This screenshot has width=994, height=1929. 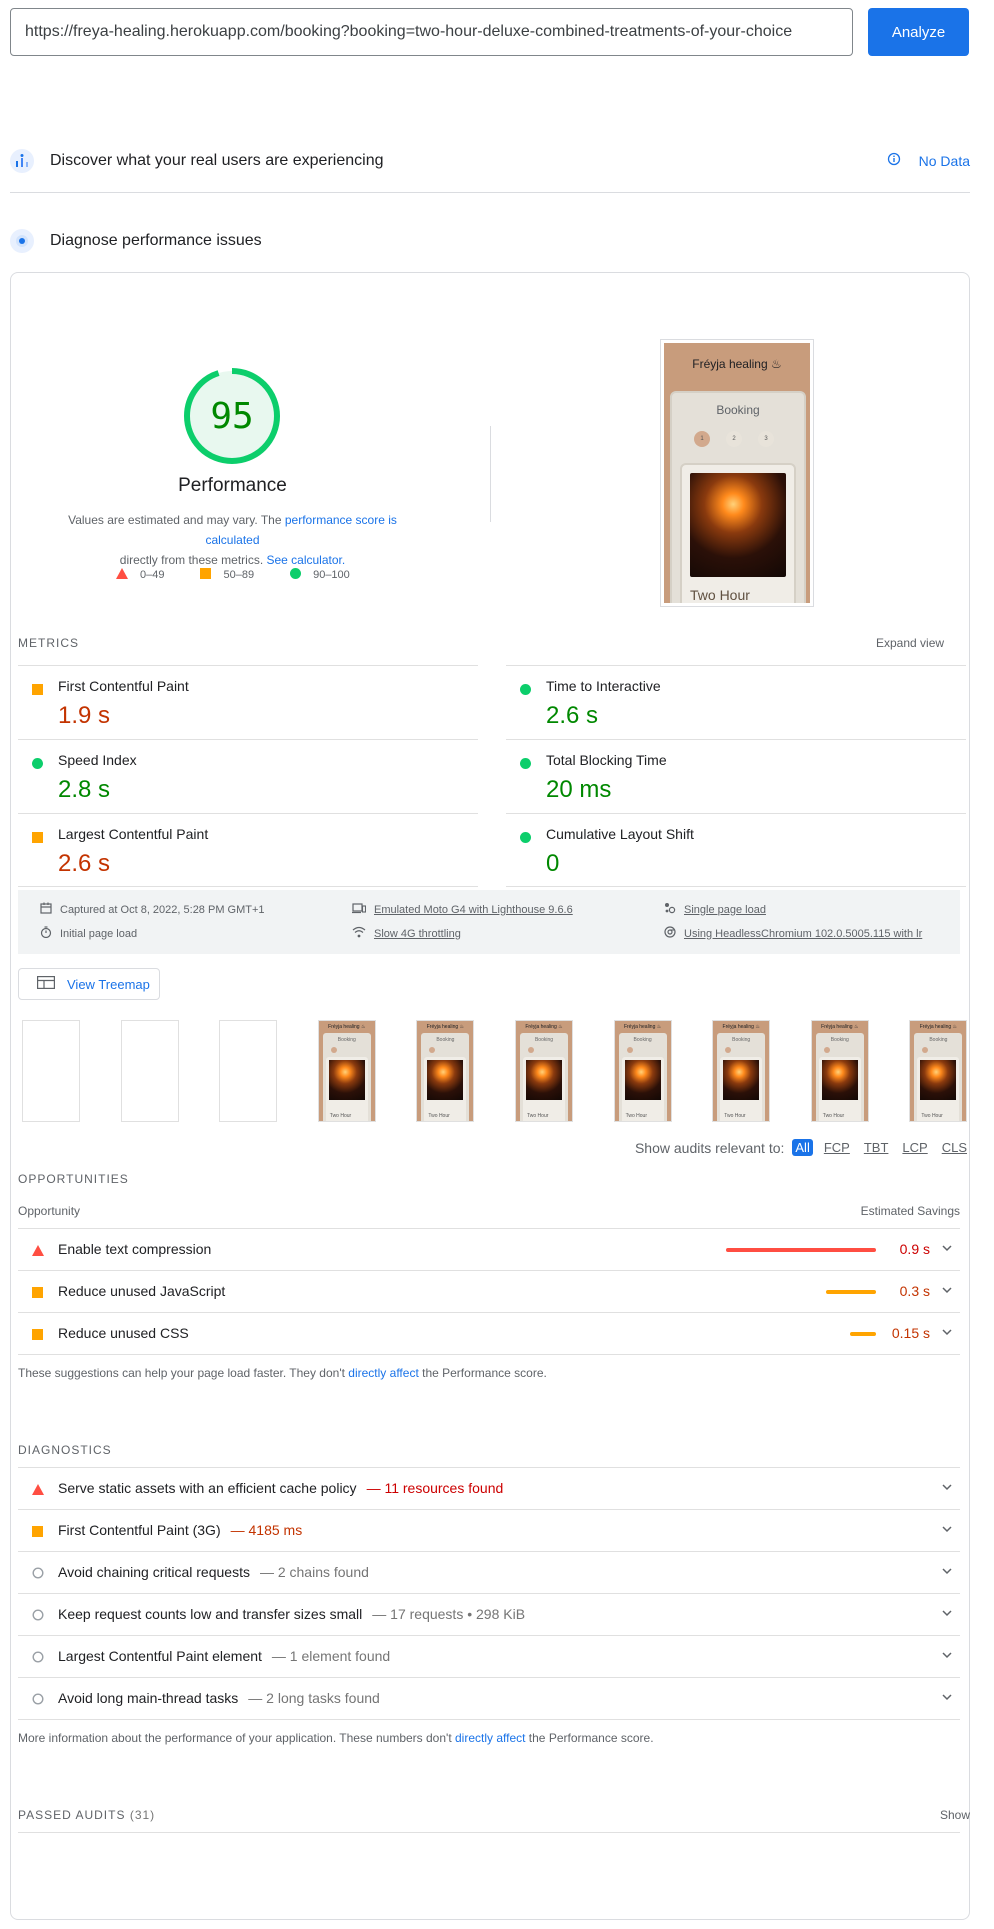 I want to click on diagnostic-title: First Contentful Paint (3G) — 4185 ms, so click(x=180, y=1530).